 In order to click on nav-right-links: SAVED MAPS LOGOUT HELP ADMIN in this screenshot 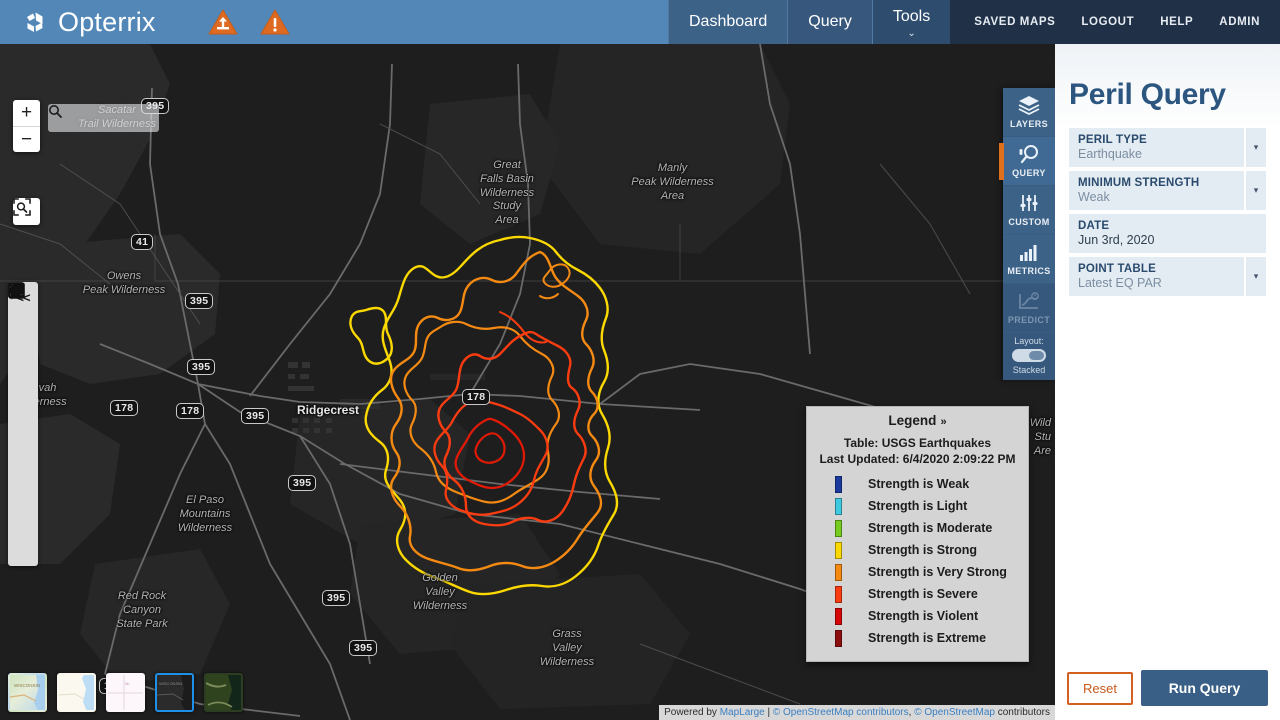, I will do `click(1115, 22)`.